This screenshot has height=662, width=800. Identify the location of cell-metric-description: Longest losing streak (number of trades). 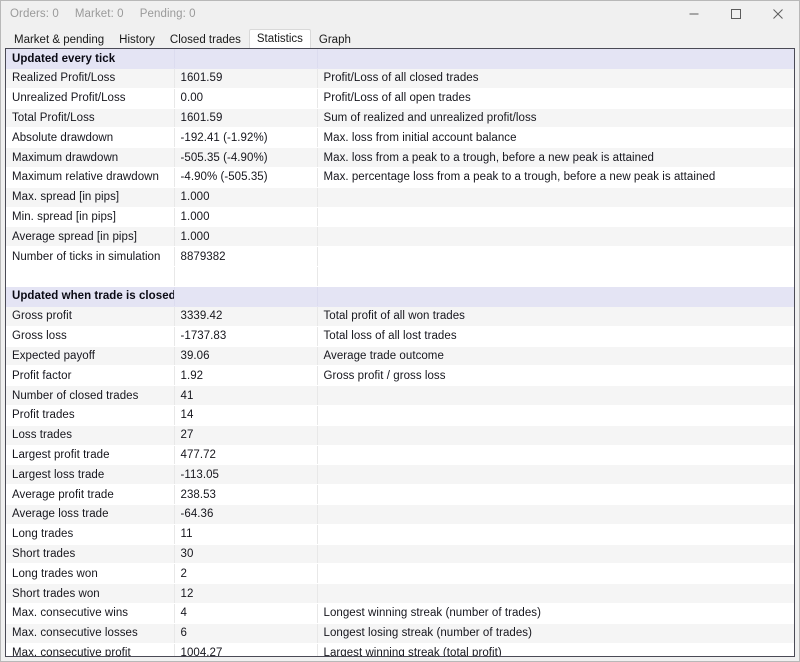
(555, 633).